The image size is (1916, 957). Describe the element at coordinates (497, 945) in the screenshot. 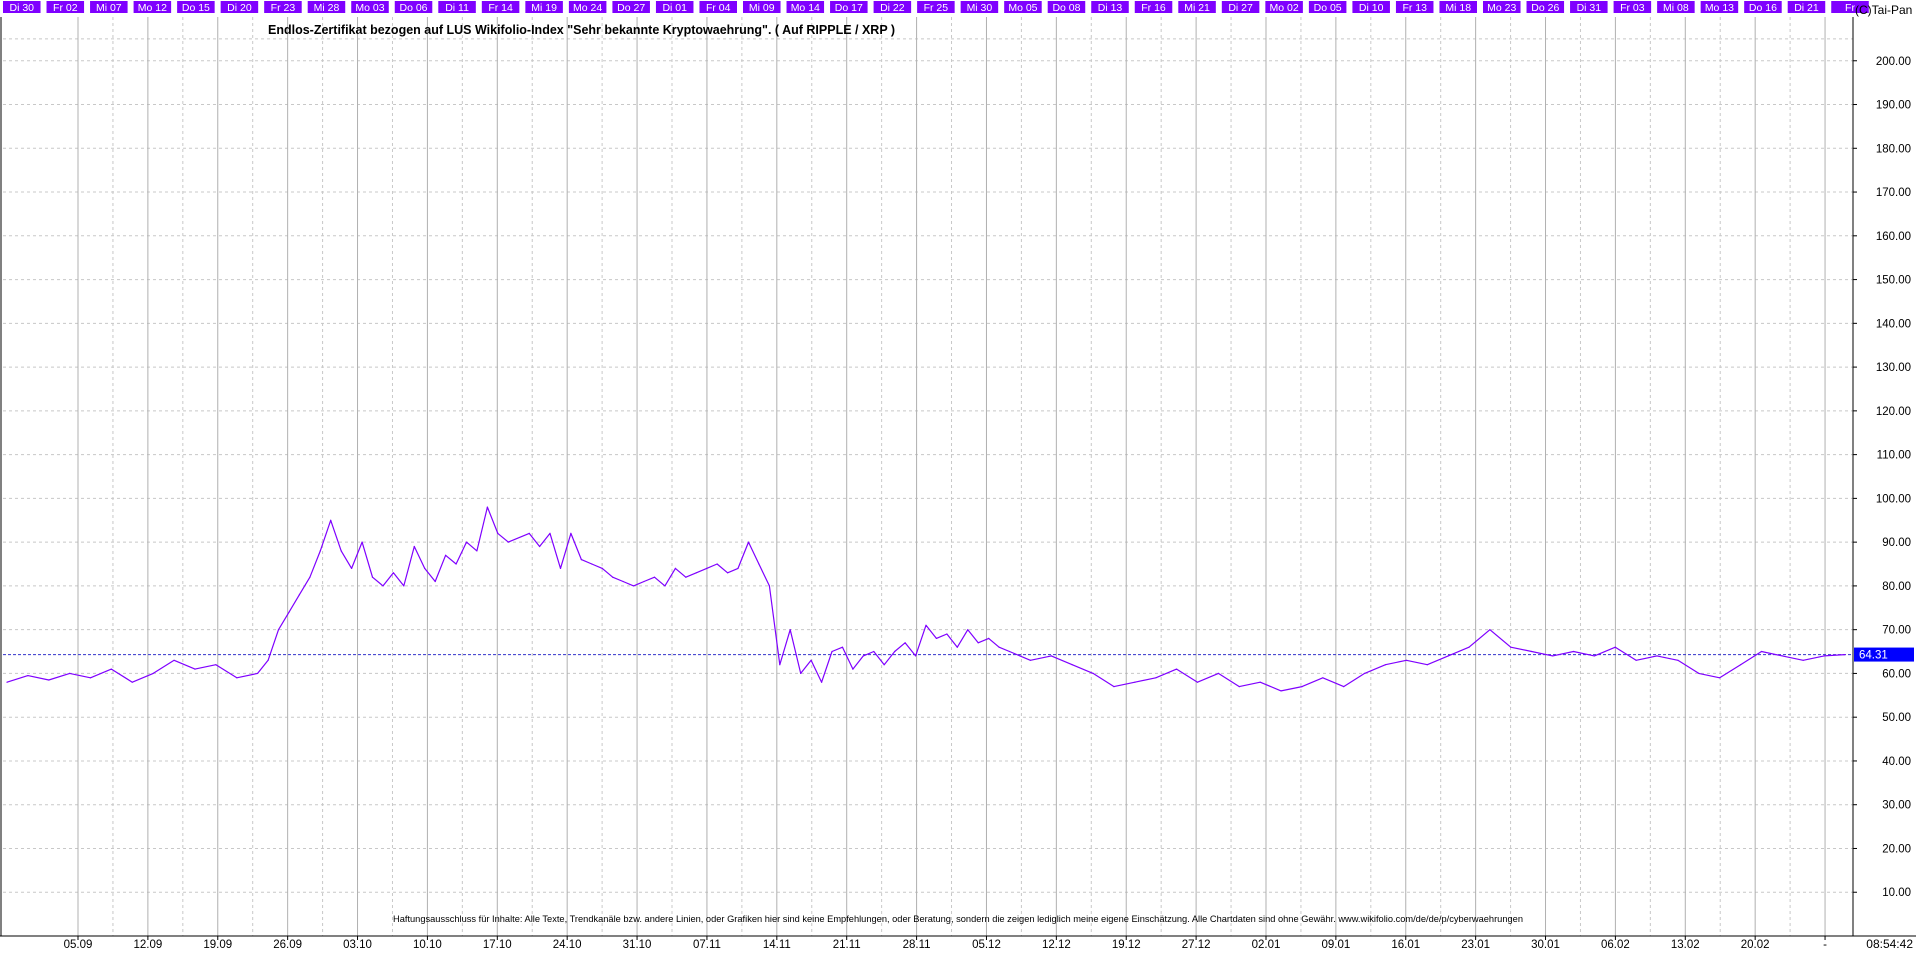

I see `x-tick-label: 17.10` at that location.